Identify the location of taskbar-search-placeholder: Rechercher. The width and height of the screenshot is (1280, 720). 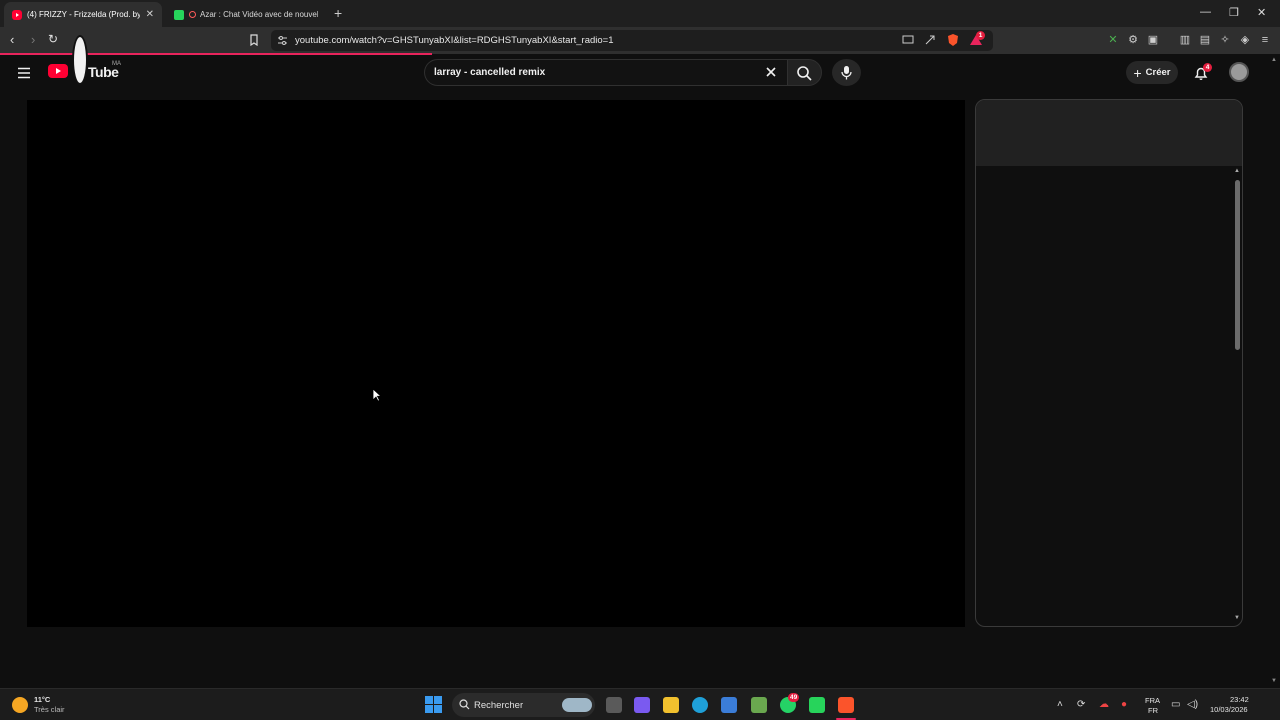
(499, 705).